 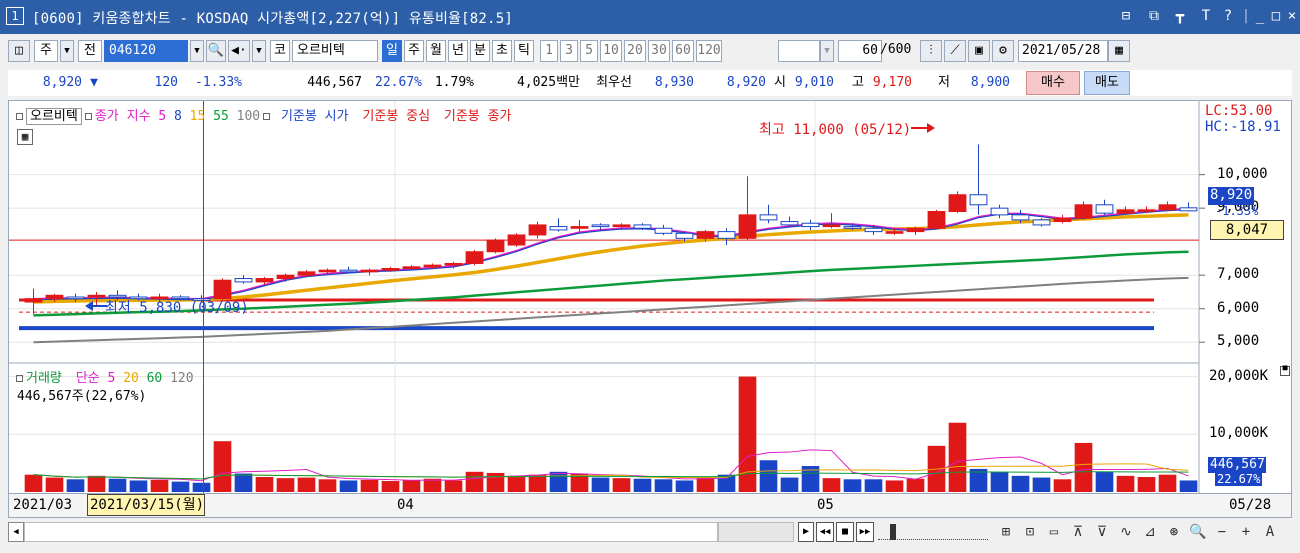 What do you see at coordinates (46, 51) in the screenshot?
I see `market-select: 주` at bounding box center [46, 51].